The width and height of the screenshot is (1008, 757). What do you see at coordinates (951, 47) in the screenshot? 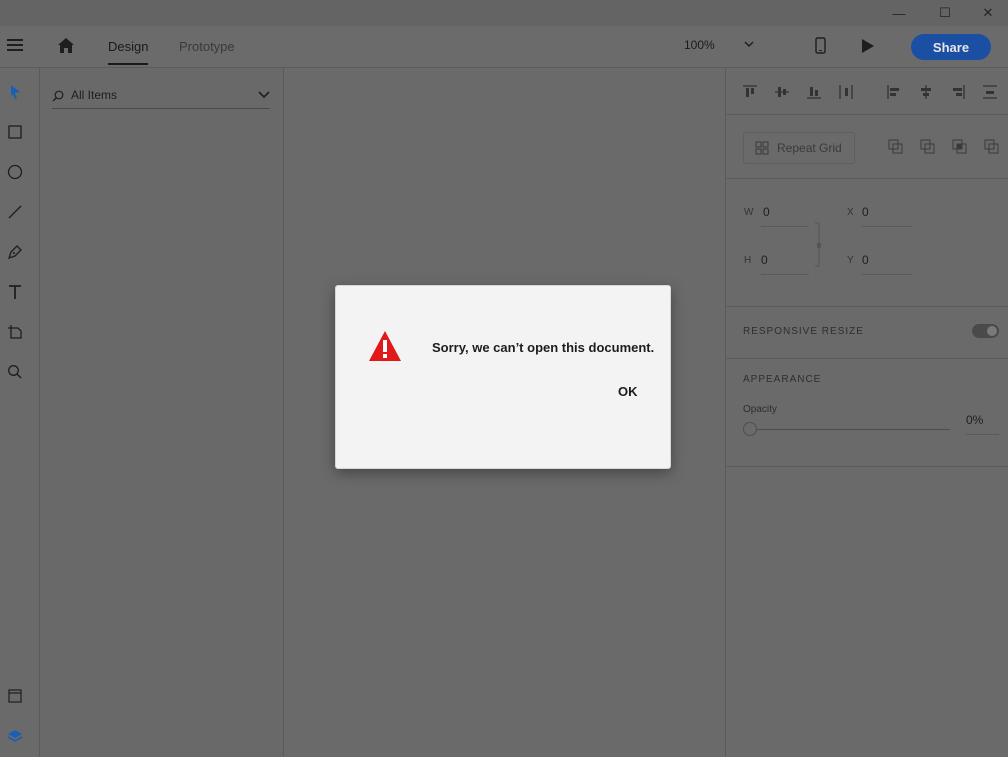
I see `share-button: Share` at bounding box center [951, 47].